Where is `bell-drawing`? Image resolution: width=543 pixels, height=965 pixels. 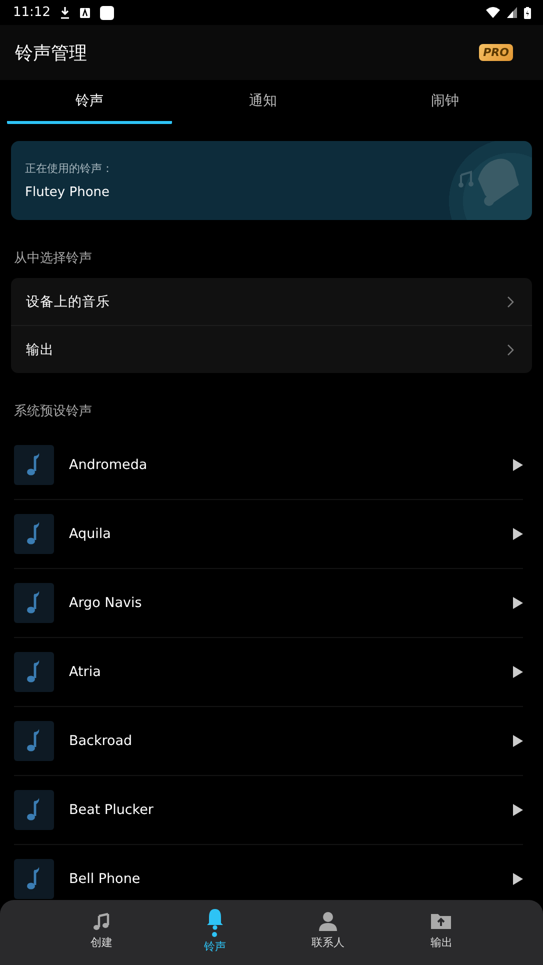 bell-drawing is located at coordinates (489, 182).